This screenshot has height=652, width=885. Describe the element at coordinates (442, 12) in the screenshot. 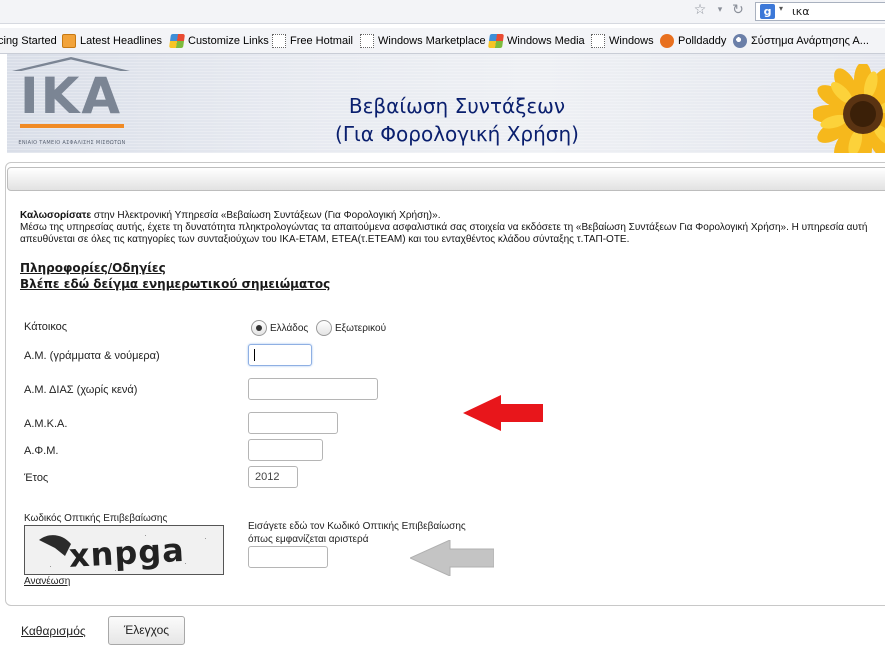

I see `browser-address-bar: ☆ ▾ ↻ g ▾ ικα` at that location.